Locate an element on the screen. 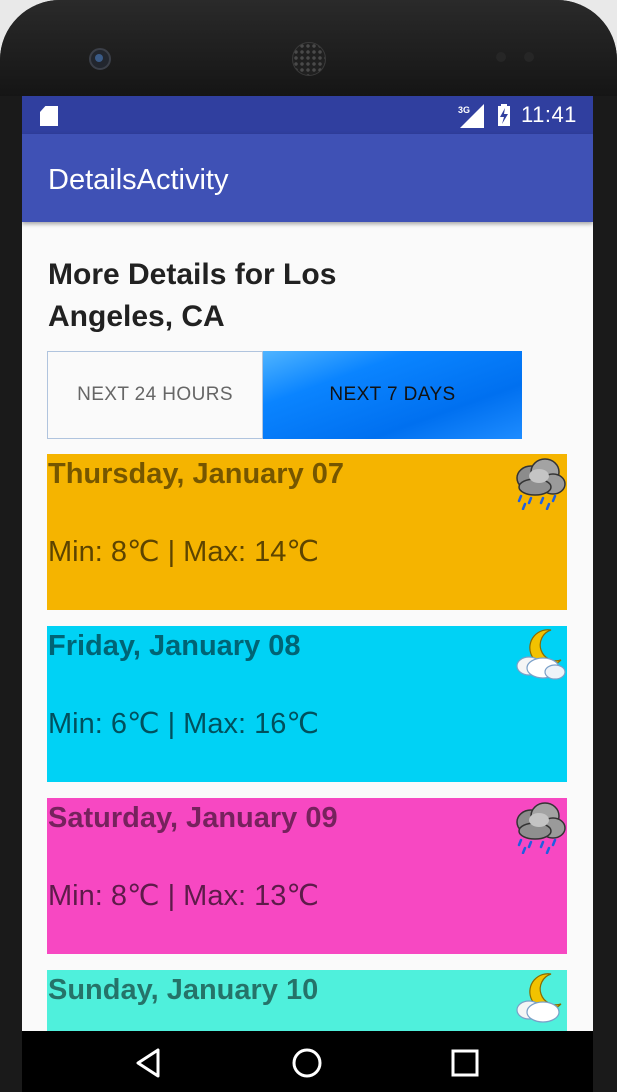 This screenshot has width=617, height=1092. sd-card-icon is located at coordinates (49, 116).